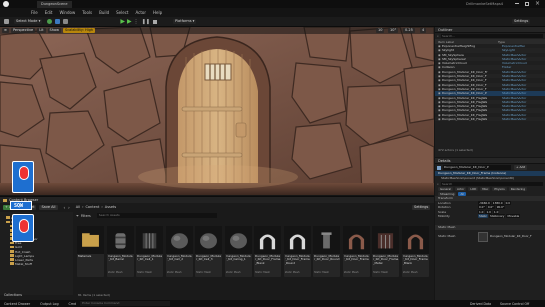 This screenshot has height=307, width=545. I want to click on settings-button: Settings, so click(521, 21).